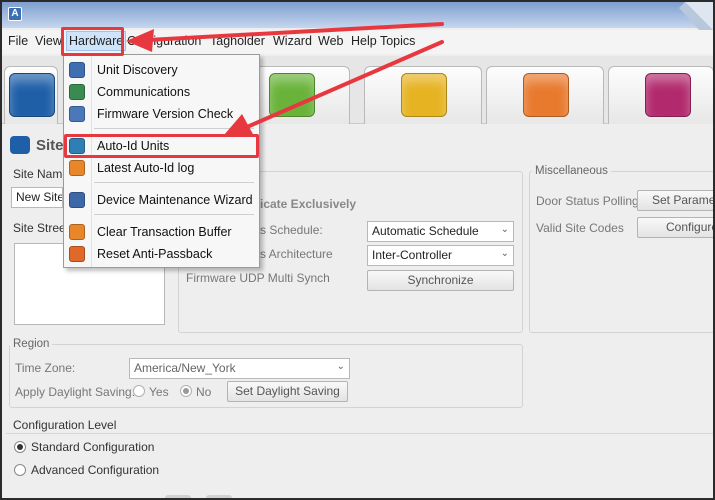 The image size is (715, 500). I want to click on firmware-udp-label: Firmware UDP Multi Synch, so click(258, 278).